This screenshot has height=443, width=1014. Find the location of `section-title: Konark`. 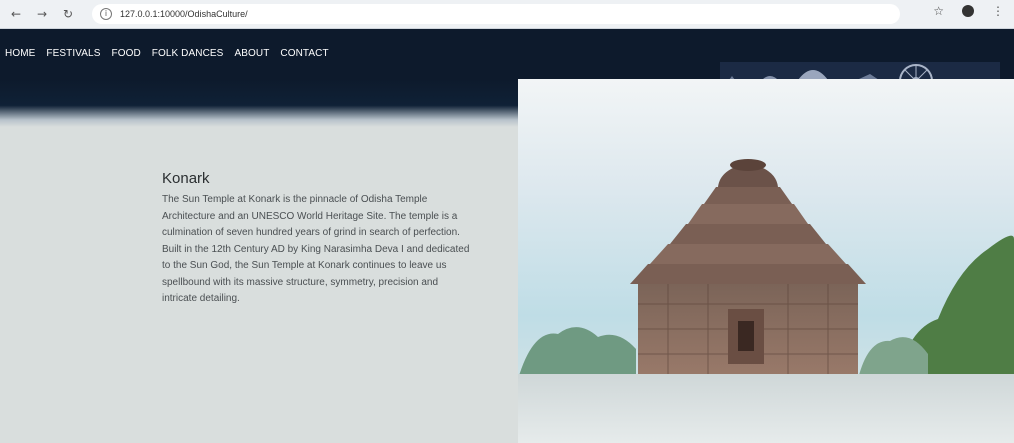

section-title: Konark is located at coordinates (186, 178).